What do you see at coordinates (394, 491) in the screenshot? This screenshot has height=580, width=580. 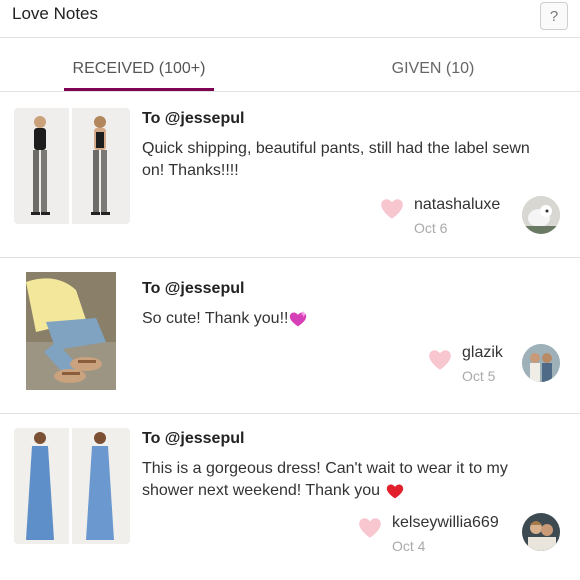 I see `red-heart-icon` at bounding box center [394, 491].